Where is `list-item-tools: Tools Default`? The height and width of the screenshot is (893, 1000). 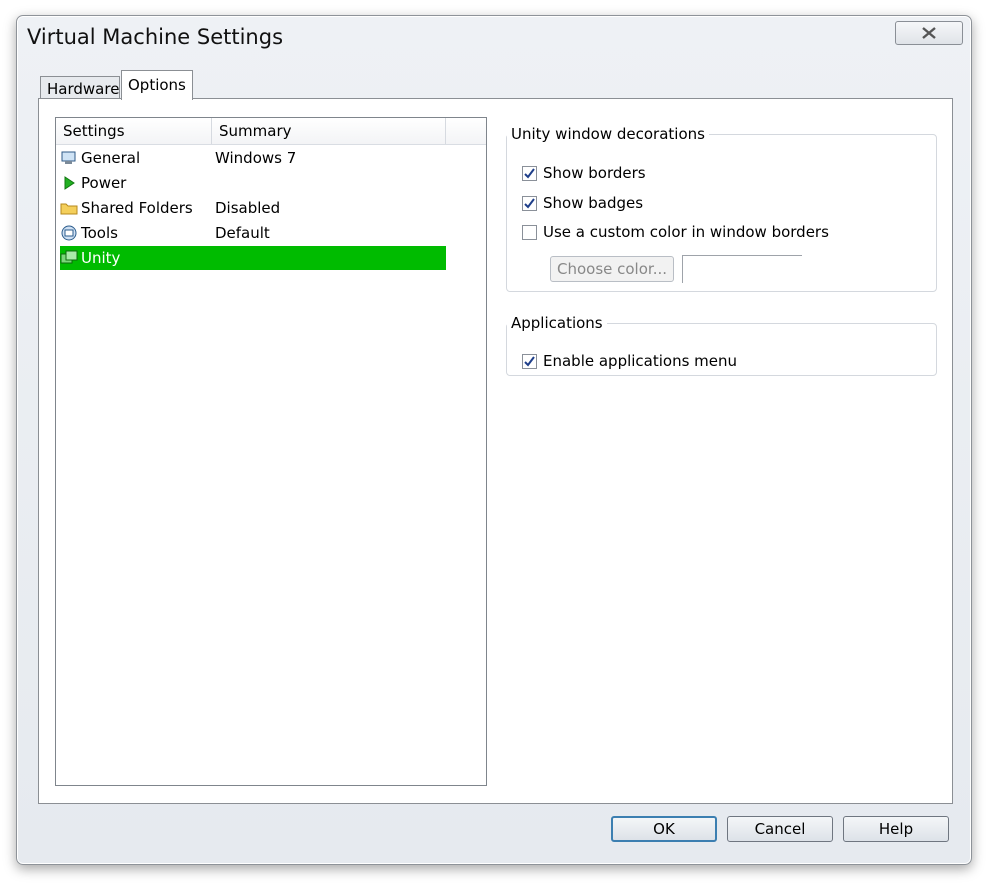 list-item-tools: Tools Default is located at coordinates (253, 233).